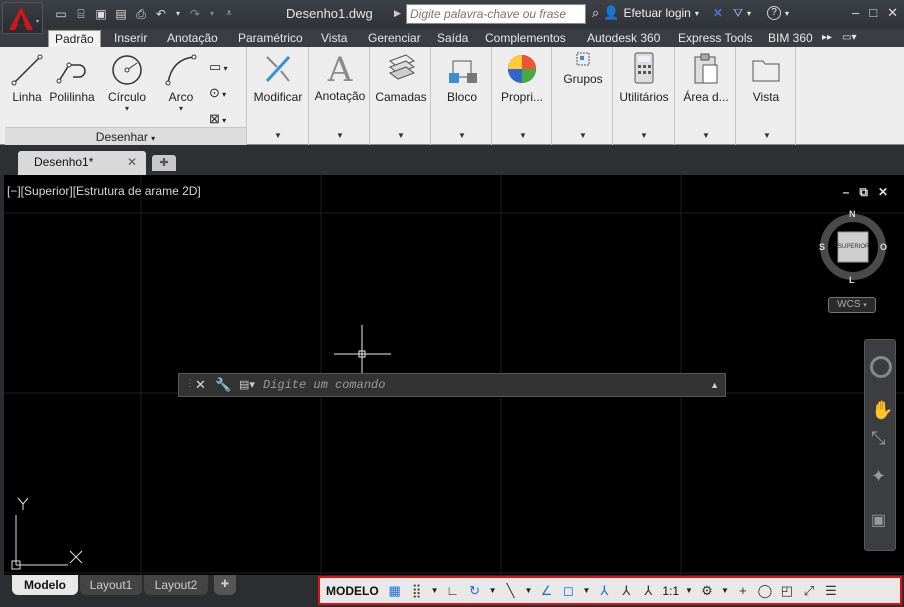 The height and width of the screenshot is (607, 904). I want to click on showmotion-icon: ▣, so click(878, 520).